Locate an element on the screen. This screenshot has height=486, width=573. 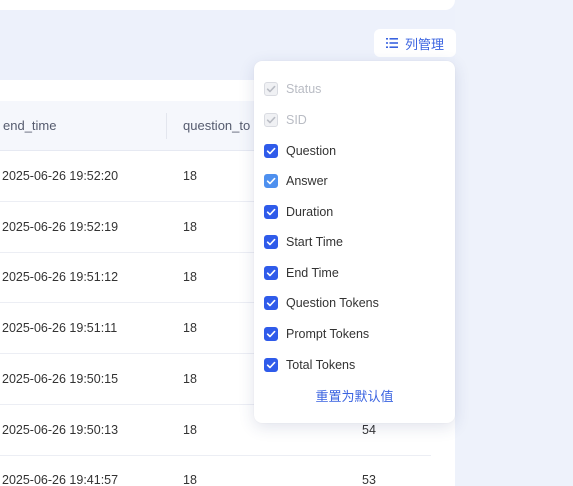
column-option-label: Prompt Tokens is located at coordinates (328, 334).